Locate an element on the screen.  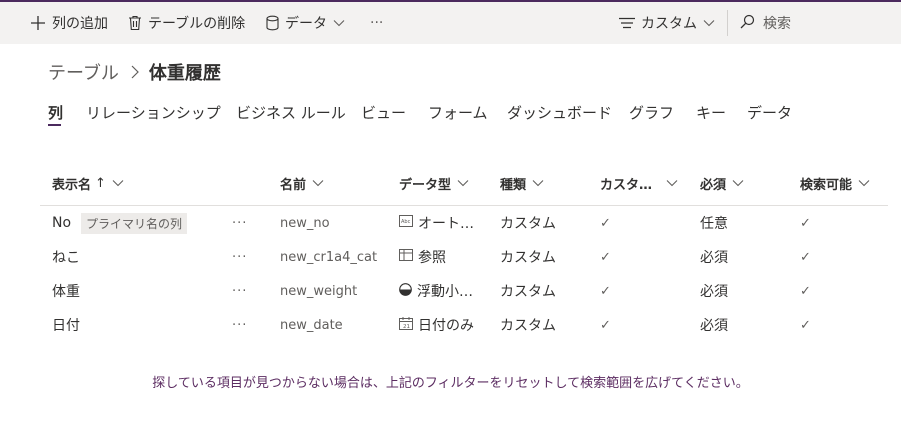
chevron-right-icon is located at coordinates (135, 72).